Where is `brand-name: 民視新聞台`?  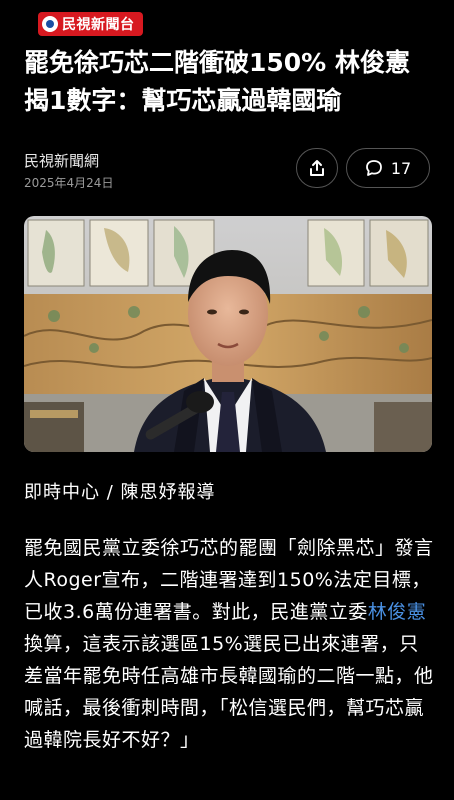 brand-name: 民視新聞台 is located at coordinates (98, 25).